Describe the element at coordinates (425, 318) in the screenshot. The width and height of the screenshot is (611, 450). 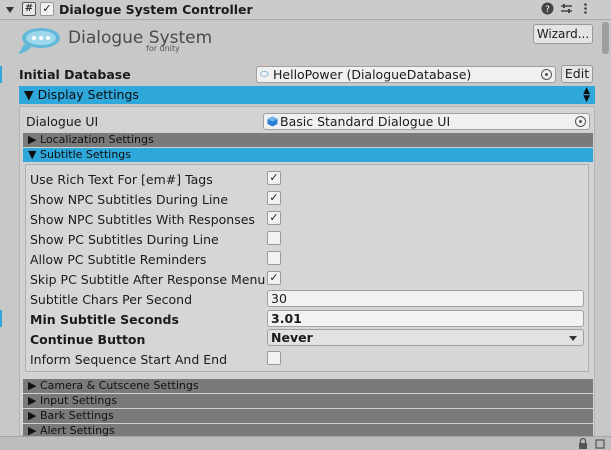
I see `min-subtitle-seconds-input: 3.01` at that location.